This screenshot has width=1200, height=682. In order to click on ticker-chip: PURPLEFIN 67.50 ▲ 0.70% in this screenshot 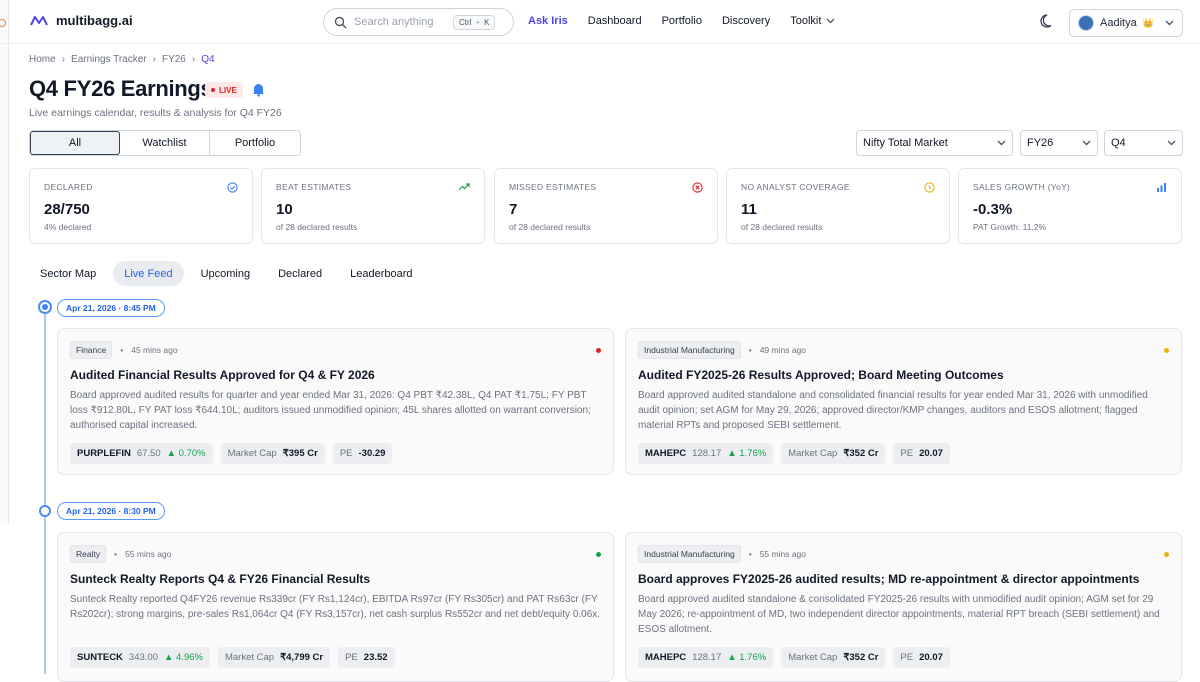, I will do `click(141, 453)`.